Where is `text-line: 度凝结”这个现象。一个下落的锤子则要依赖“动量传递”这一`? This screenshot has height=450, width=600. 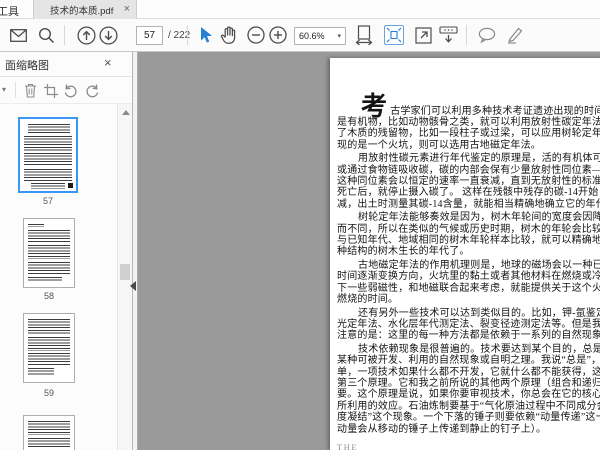 text-line: 度凝结”这个现象。一个下落的锤子则要依赖“动量传递”这一 is located at coordinates (468, 418).